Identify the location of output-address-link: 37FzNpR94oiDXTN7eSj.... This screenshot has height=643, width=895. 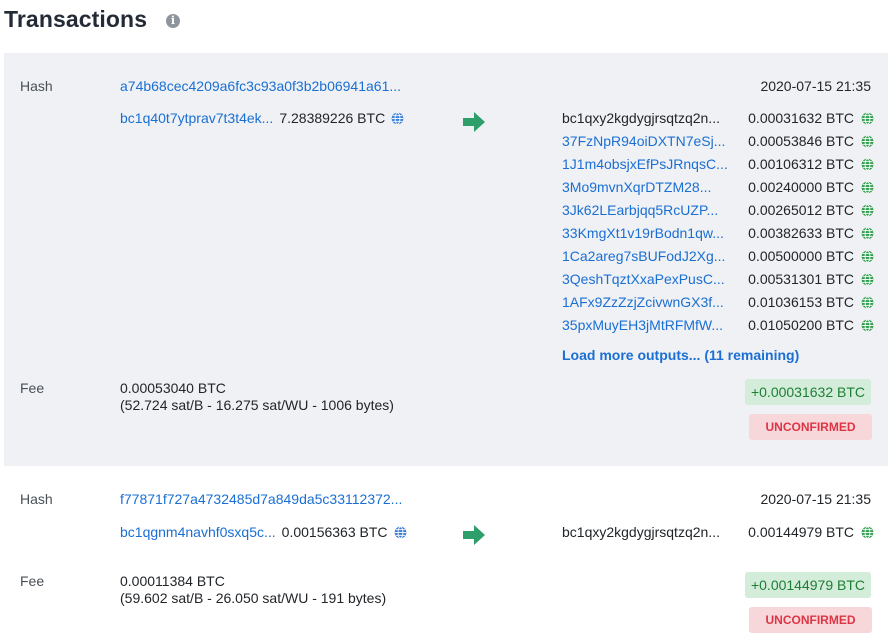
(643, 141).